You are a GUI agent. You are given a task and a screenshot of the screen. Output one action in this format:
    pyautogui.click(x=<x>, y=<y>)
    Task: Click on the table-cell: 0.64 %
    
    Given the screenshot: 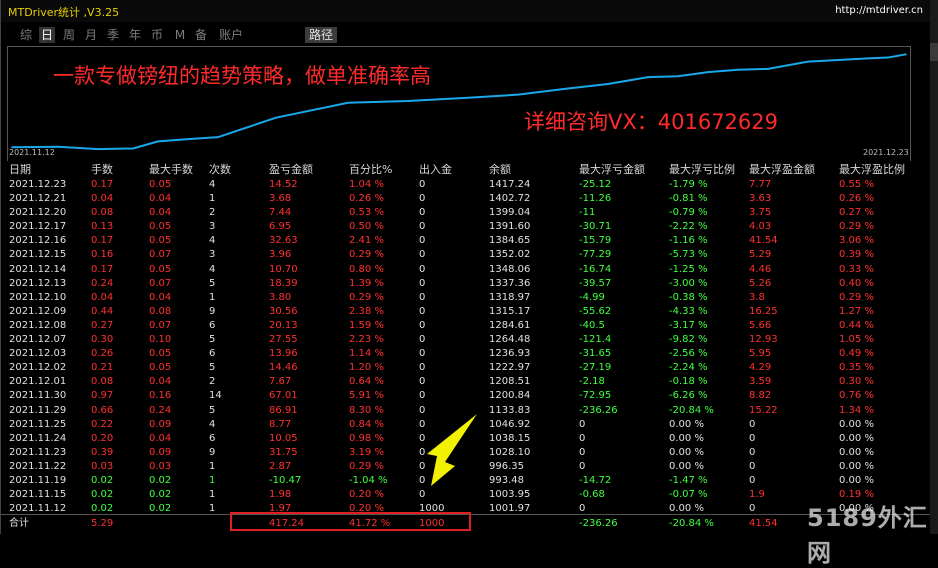 What is the action you would take?
    pyautogui.click(x=366, y=382)
    